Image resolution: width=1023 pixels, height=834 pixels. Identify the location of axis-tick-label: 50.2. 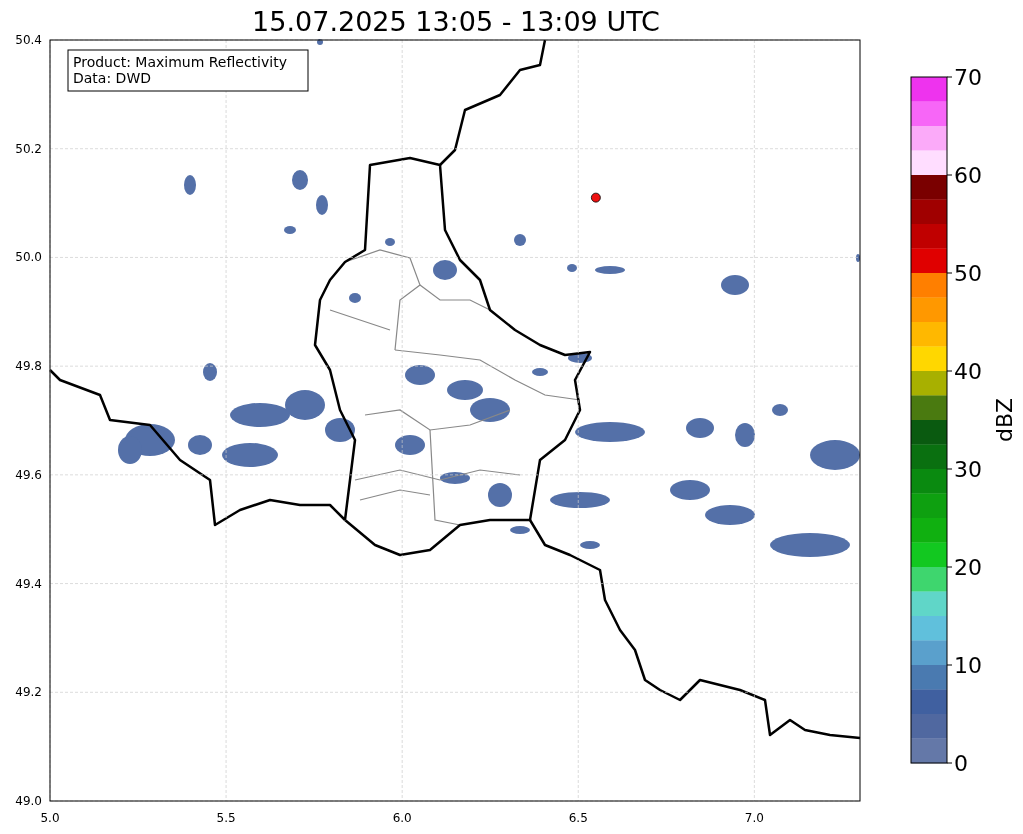
(28, 148).